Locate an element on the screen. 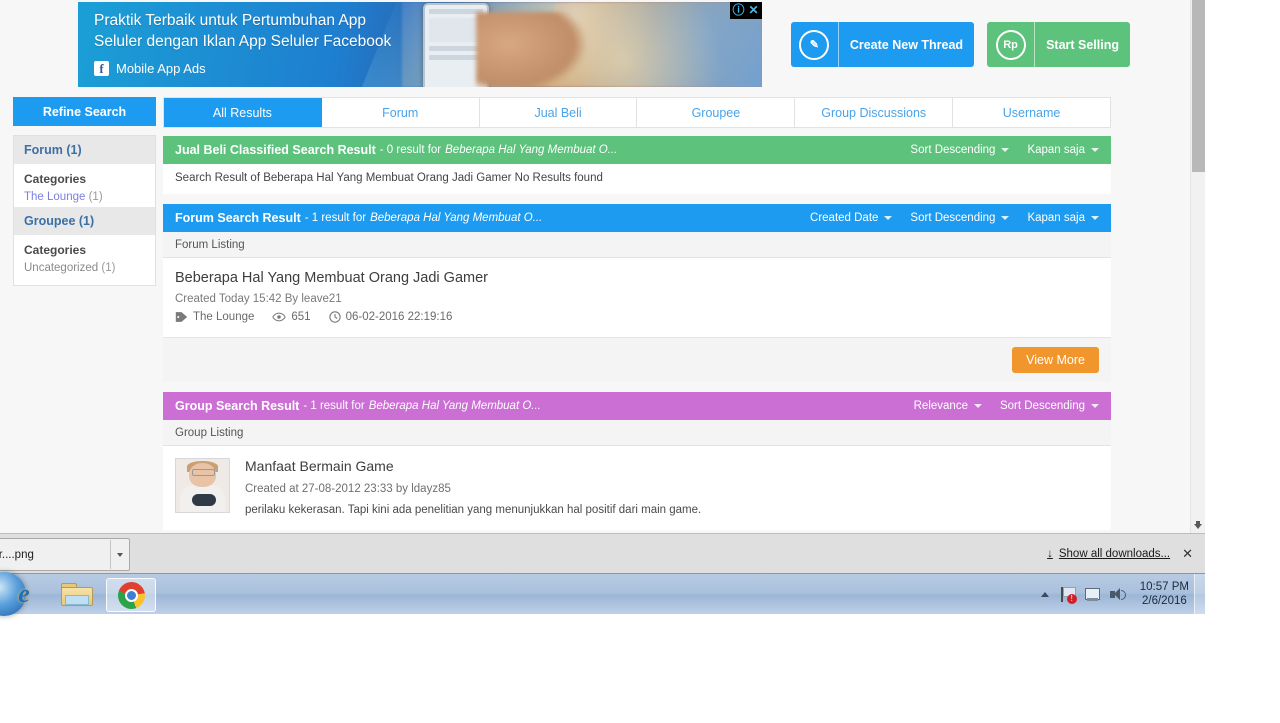 The height and width of the screenshot is (723, 1280). tab-forum: Forum is located at coordinates (400, 112).